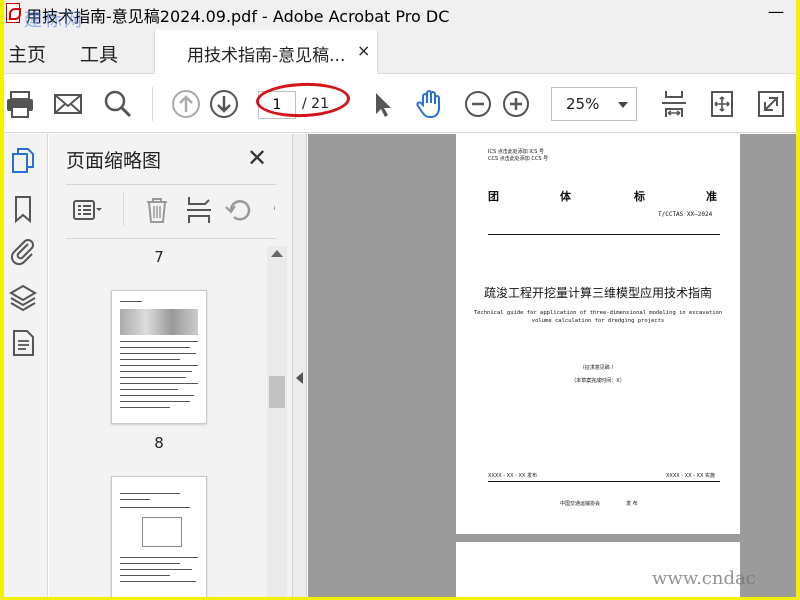 The width and height of the screenshot is (800, 600). I want to click on site-watermark-logo: 建标网, so click(54, 20).